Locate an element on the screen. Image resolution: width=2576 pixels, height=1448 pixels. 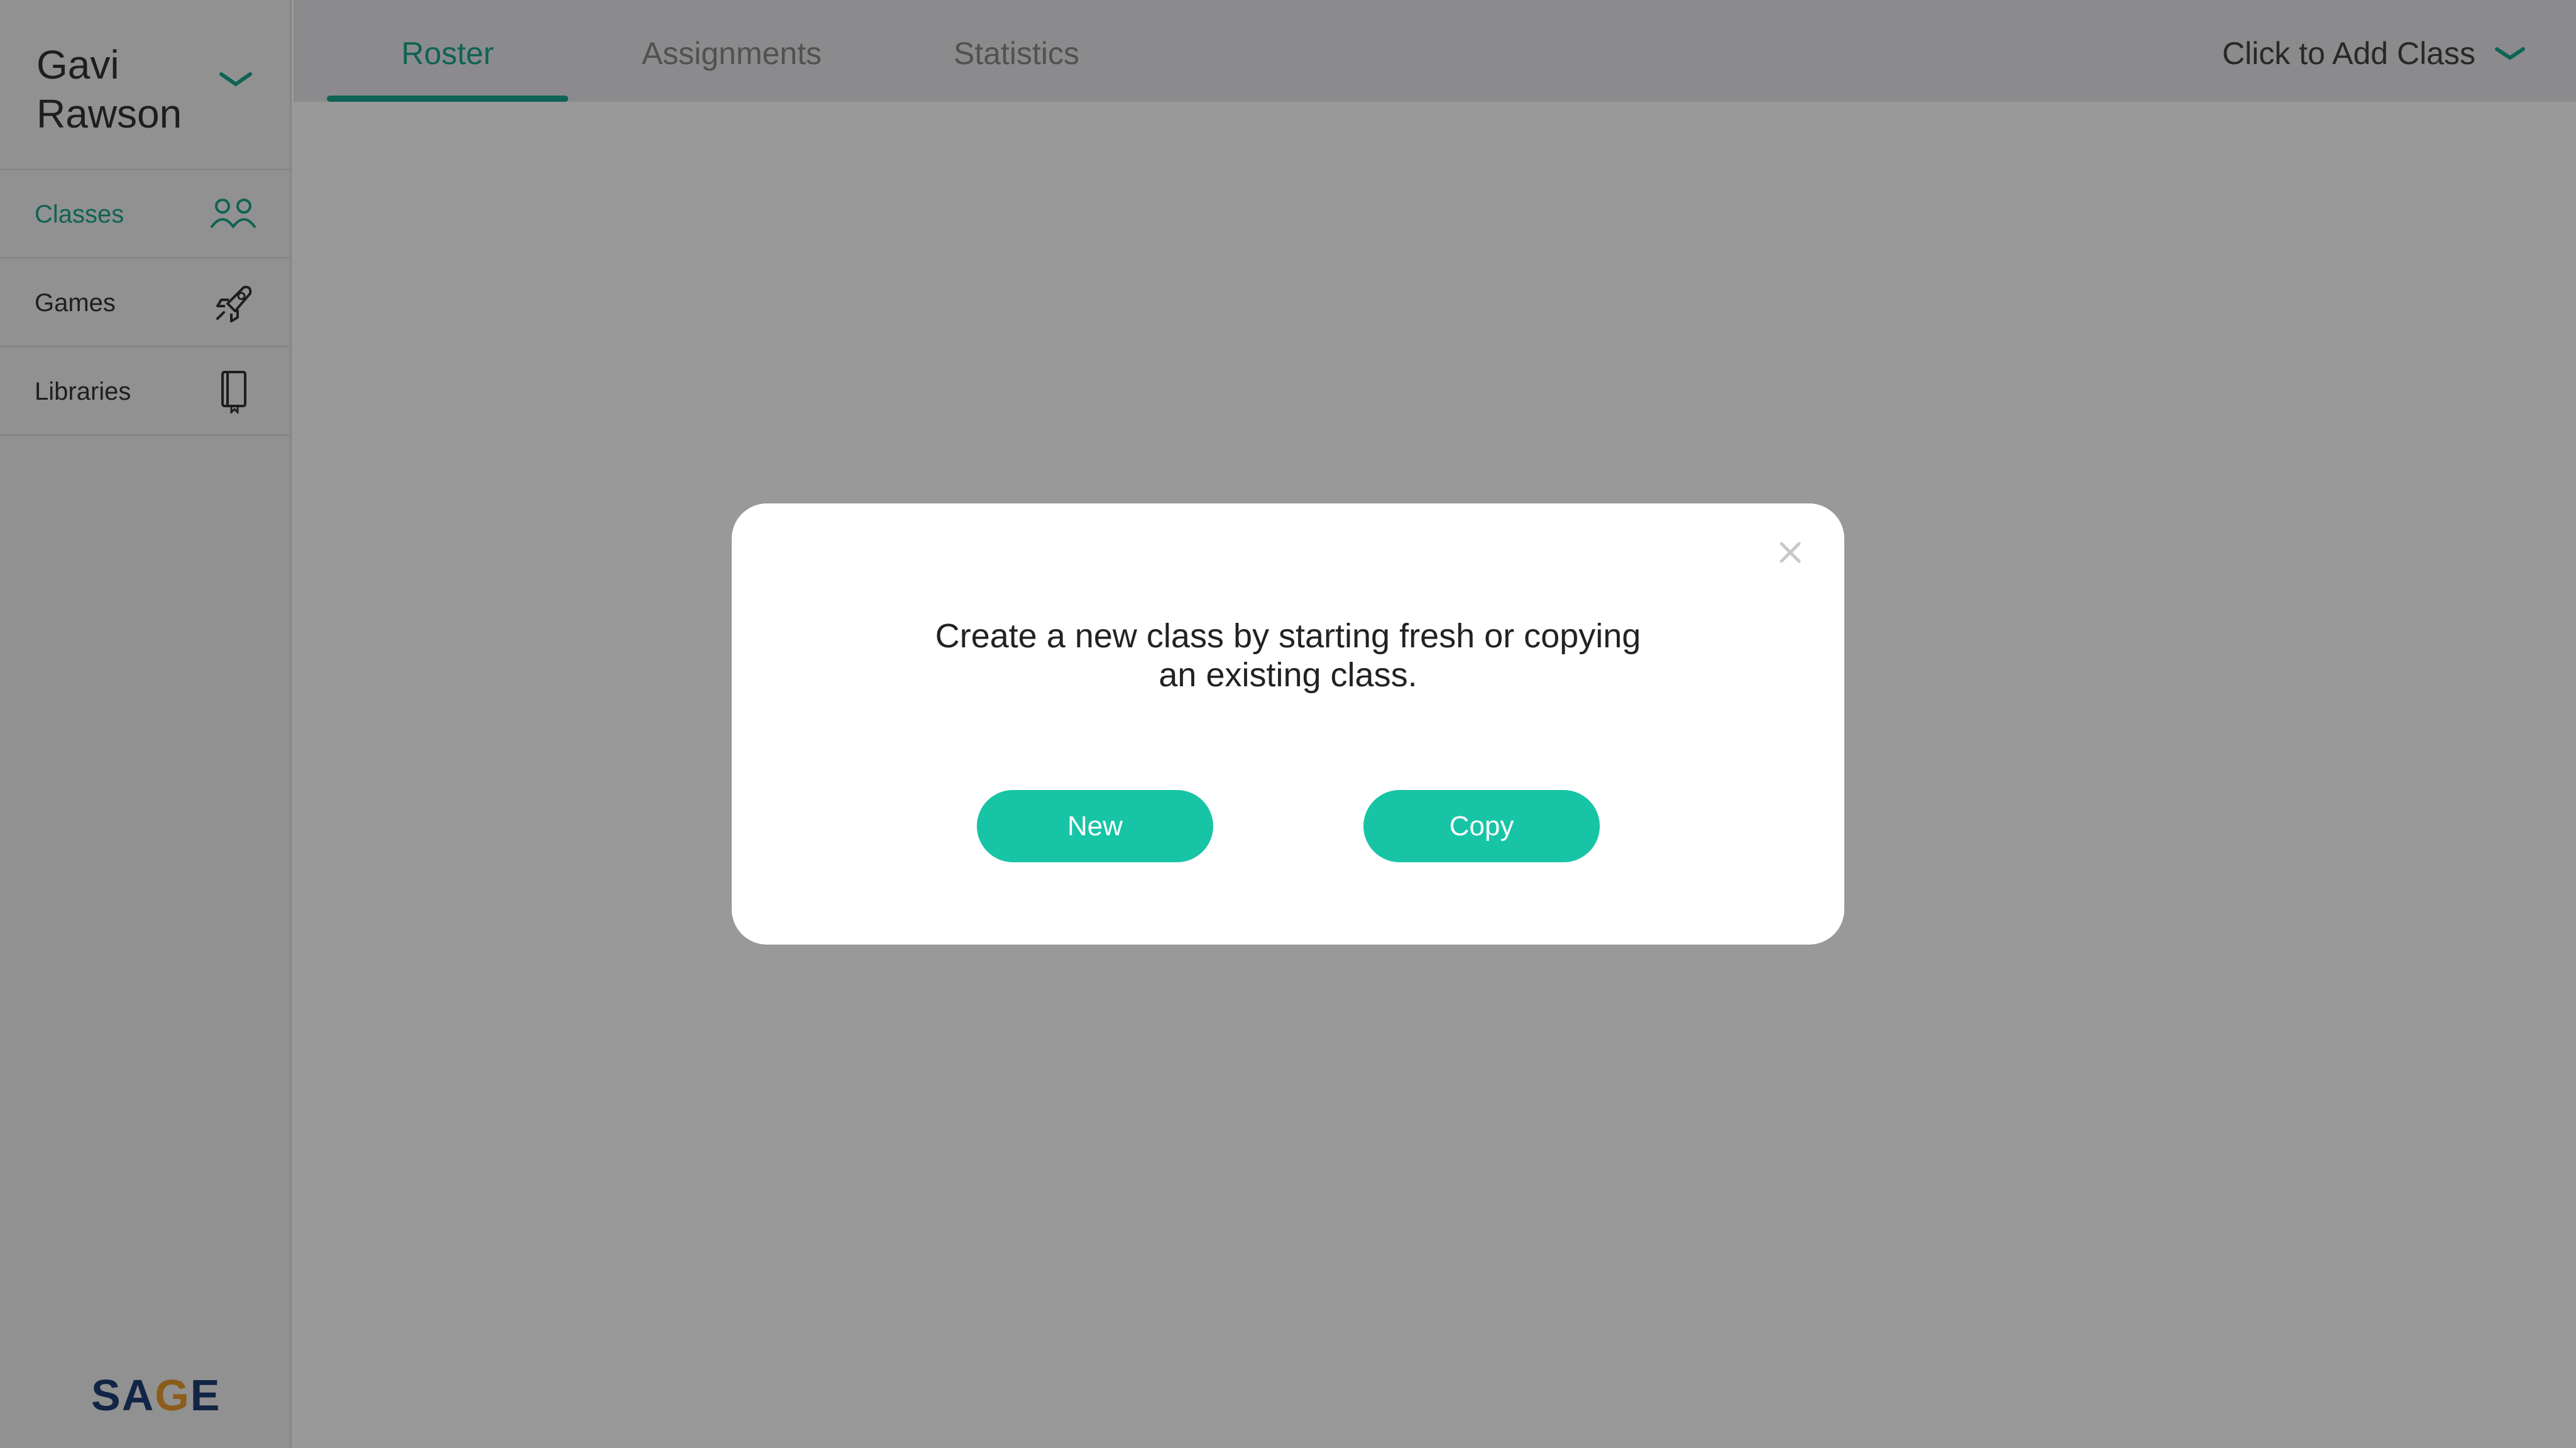
close-icon is located at coordinates (1790, 552).